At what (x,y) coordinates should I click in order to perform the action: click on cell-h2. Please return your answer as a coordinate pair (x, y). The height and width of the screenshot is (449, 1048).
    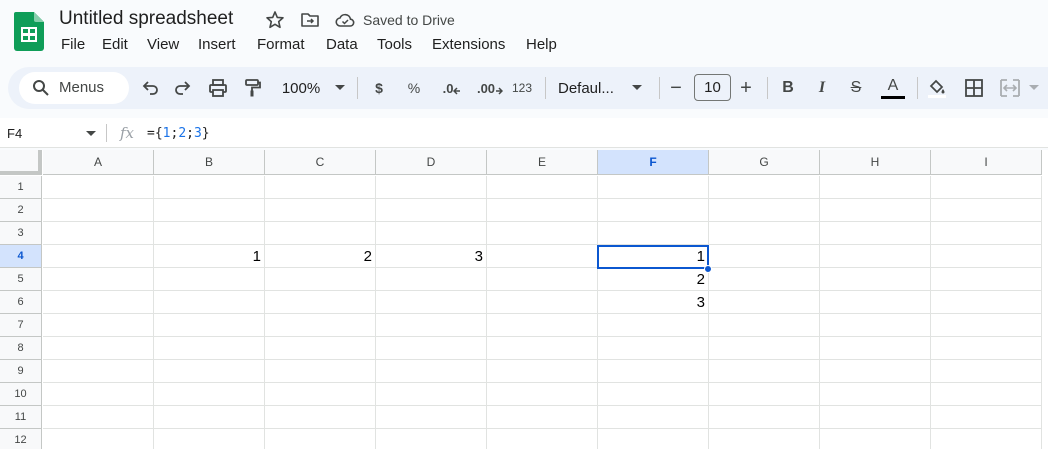
    Looking at the image, I should click on (875, 210).